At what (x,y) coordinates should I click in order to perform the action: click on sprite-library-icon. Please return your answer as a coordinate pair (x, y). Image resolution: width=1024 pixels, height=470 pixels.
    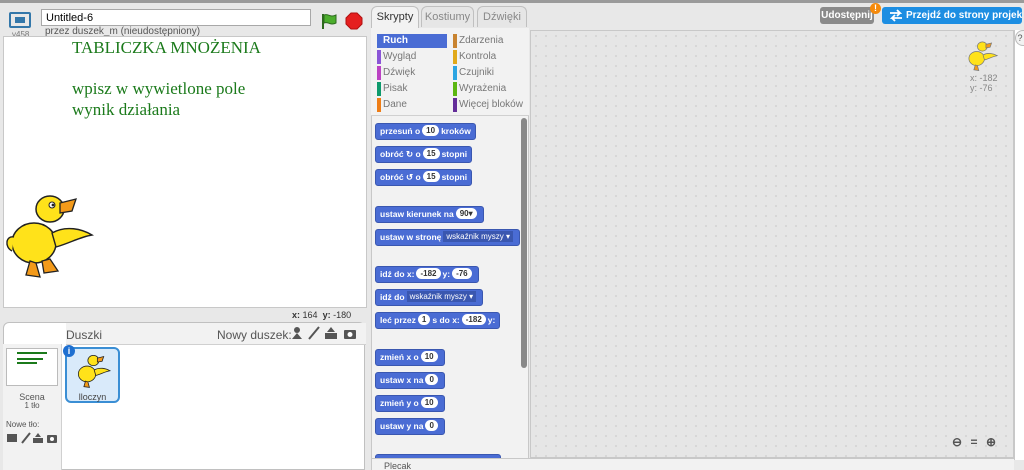
    Looking at the image, I should click on (297, 333).